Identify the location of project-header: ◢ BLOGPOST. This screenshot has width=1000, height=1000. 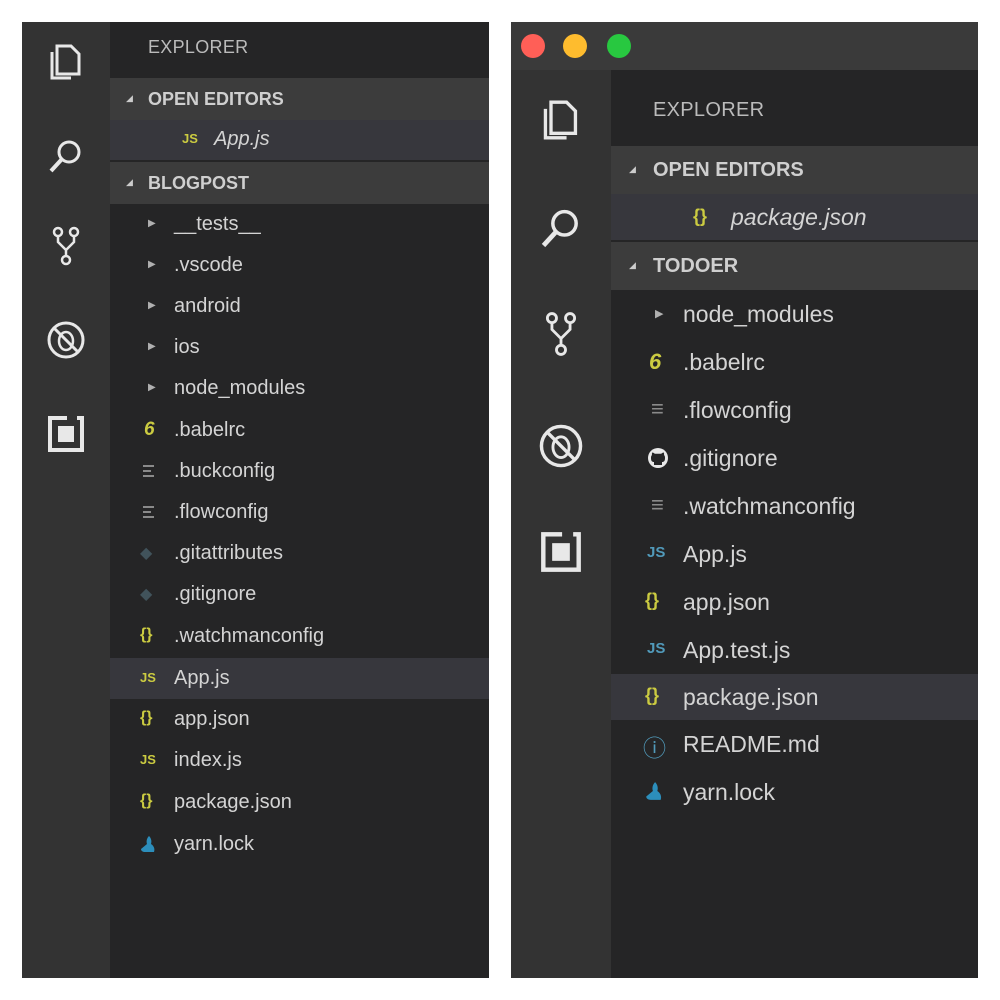
(299, 183).